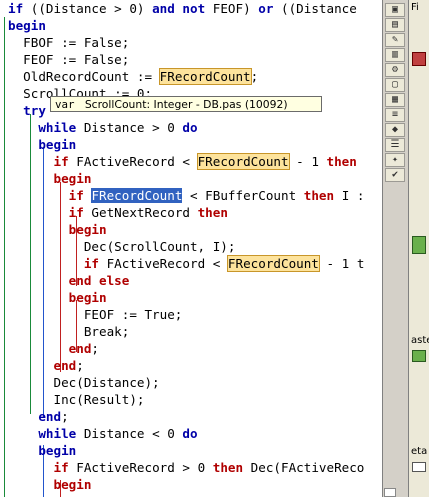 The width and height of the screenshot is (429, 497). I want to click on window-icon: ▢, so click(395, 85).